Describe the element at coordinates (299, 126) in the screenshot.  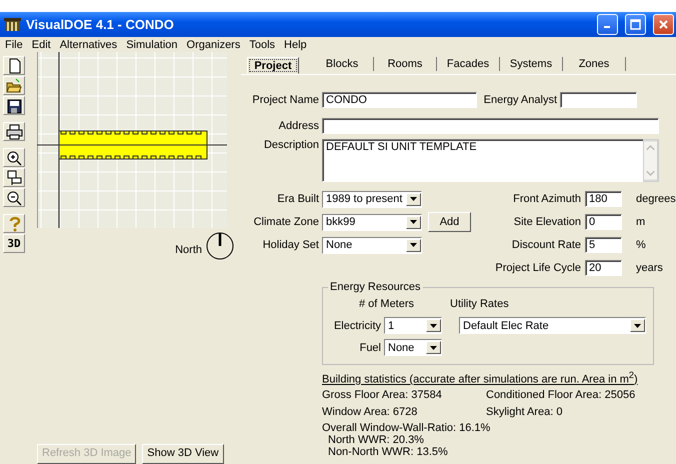
I see `field-label: Address` at that location.